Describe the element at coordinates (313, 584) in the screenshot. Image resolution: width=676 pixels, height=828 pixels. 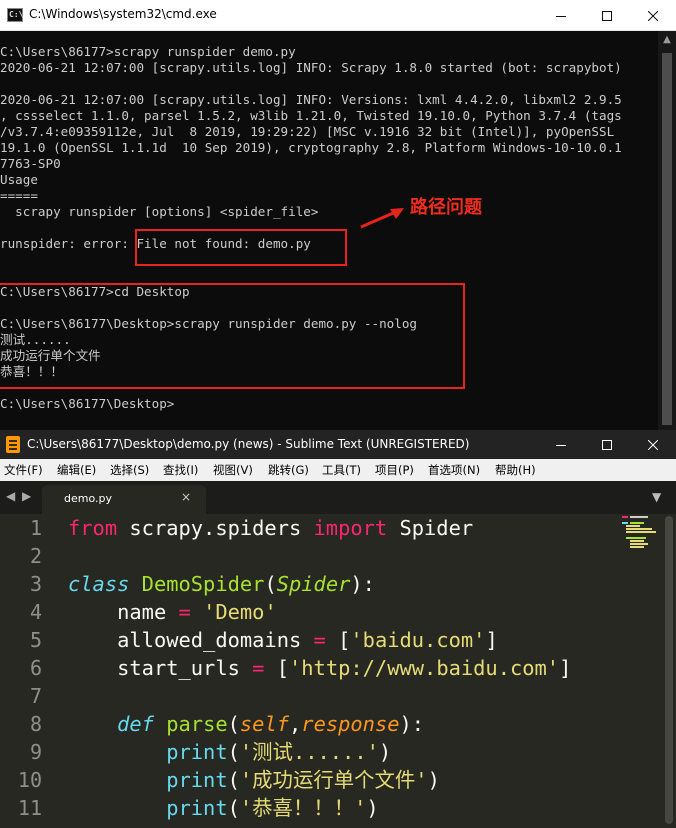
I see `base-class: Spider` at that location.